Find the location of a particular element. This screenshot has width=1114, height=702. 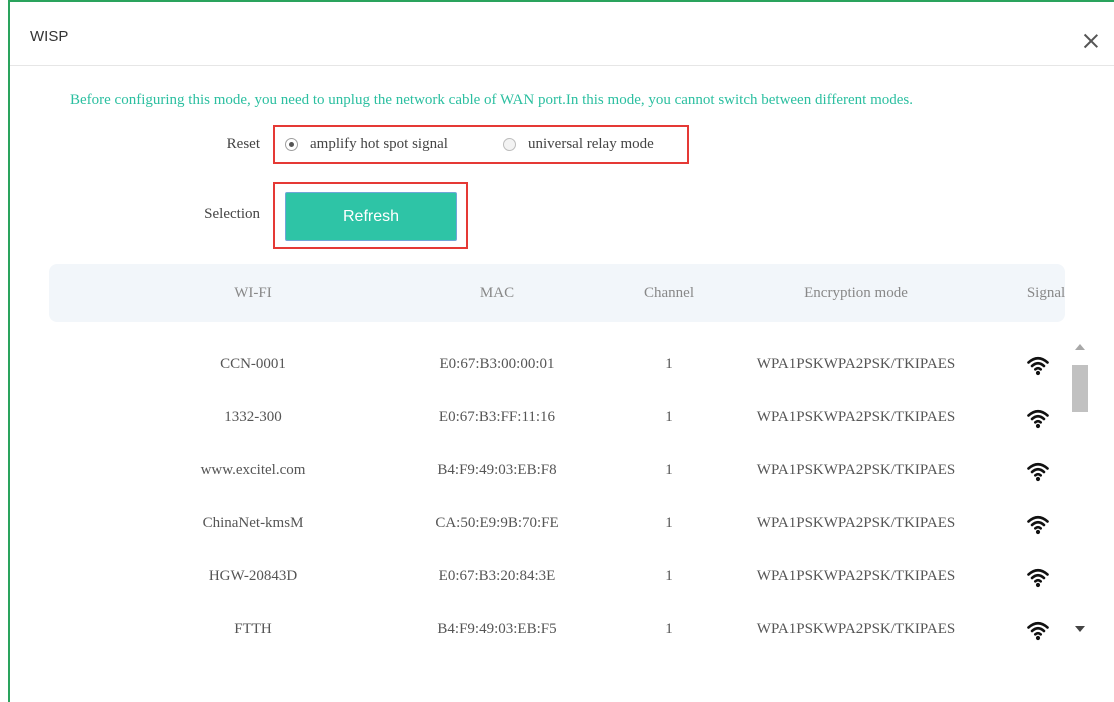

cell-mac: E0:67:B3:FF:11:16 is located at coordinates (497, 417).